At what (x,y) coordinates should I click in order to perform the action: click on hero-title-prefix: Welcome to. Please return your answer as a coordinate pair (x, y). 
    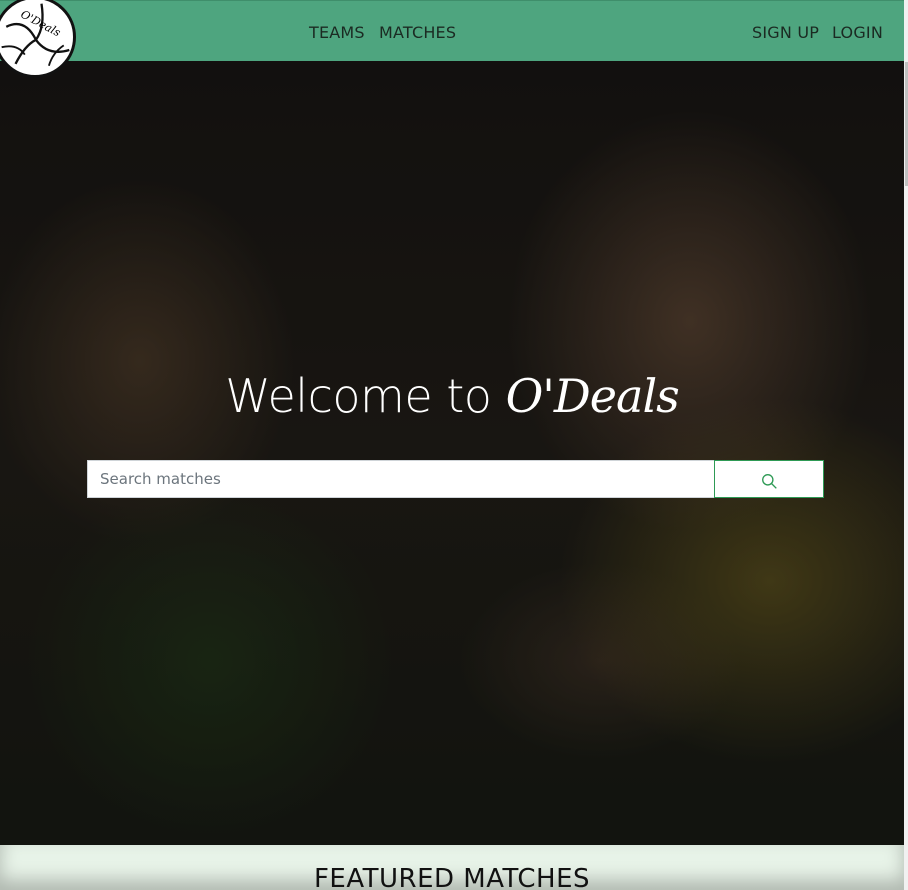
    Looking at the image, I should click on (358, 396).